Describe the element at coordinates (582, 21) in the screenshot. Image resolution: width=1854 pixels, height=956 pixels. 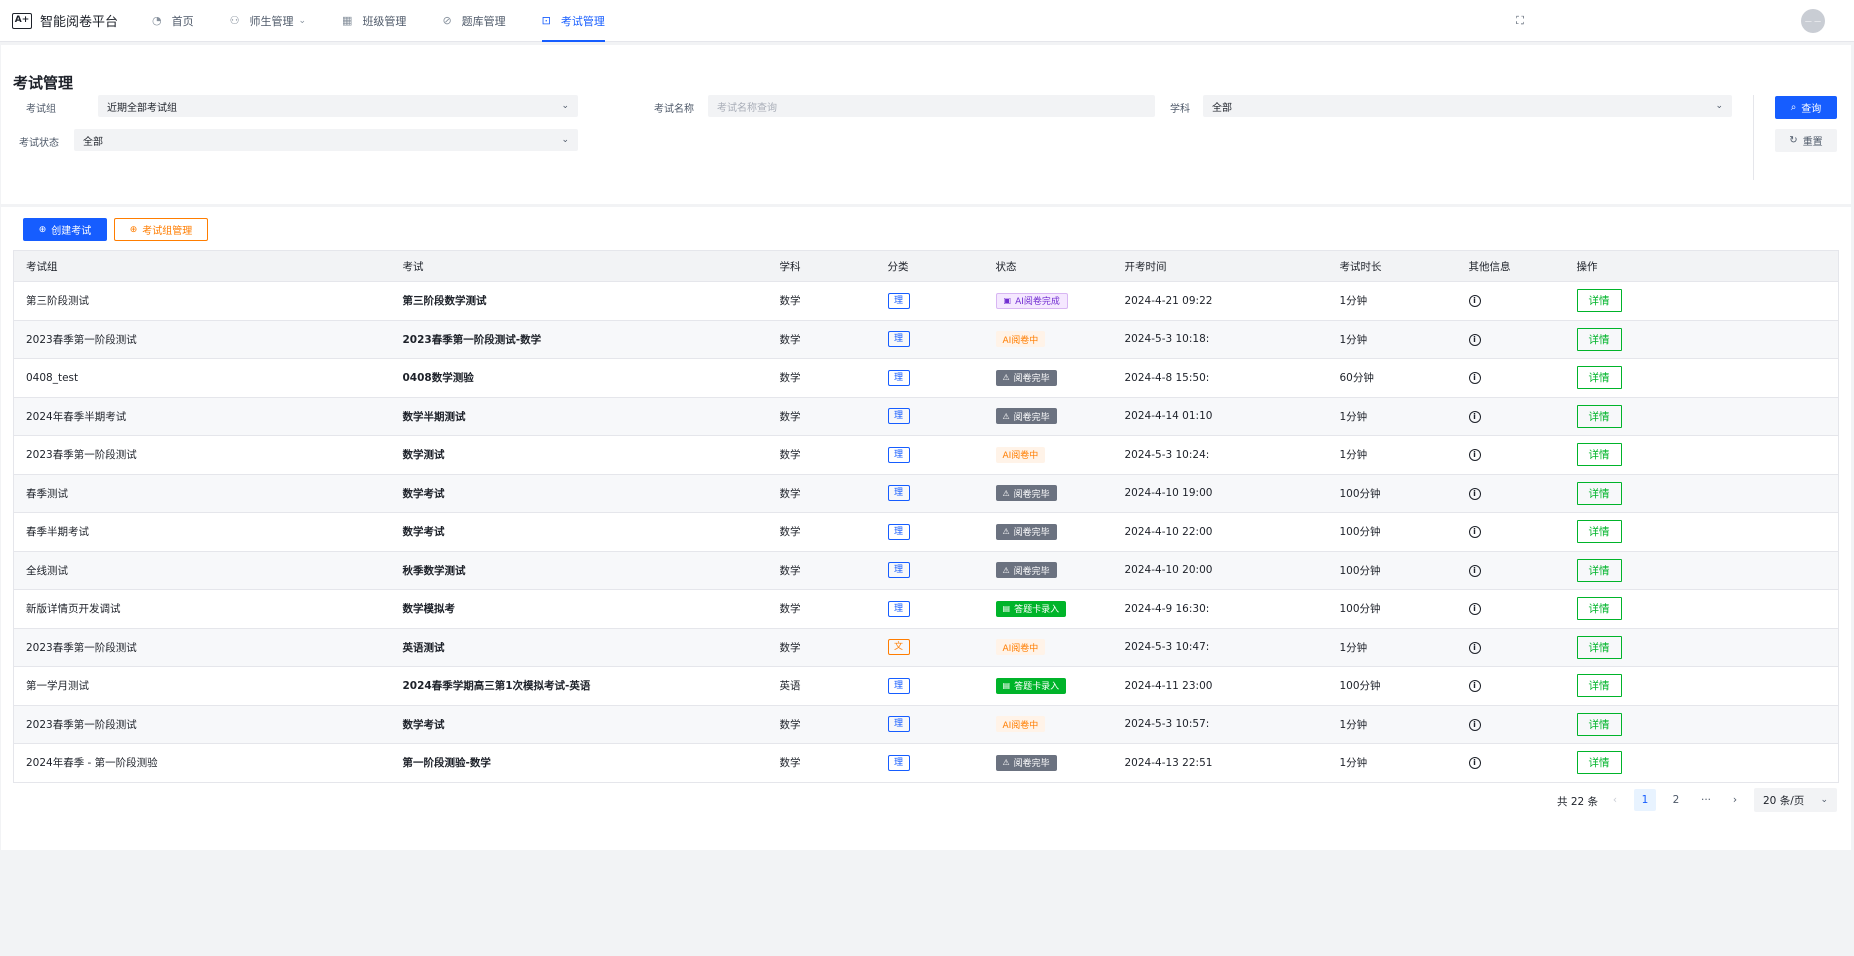
I see `nav-item-label: 考试管理` at that location.